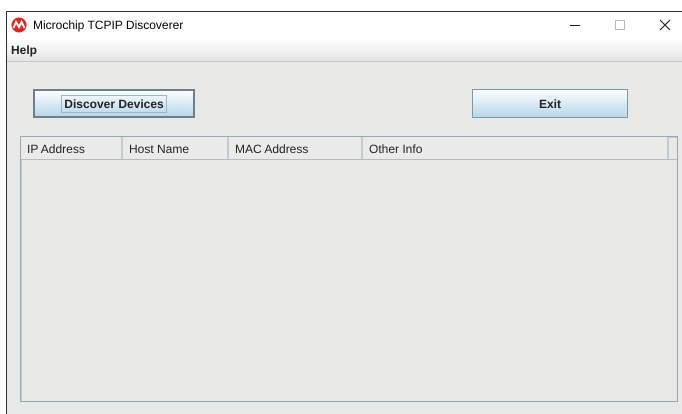  Describe the element at coordinates (72, 148) in the screenshot. I see `column-header: IP Address` at that location.